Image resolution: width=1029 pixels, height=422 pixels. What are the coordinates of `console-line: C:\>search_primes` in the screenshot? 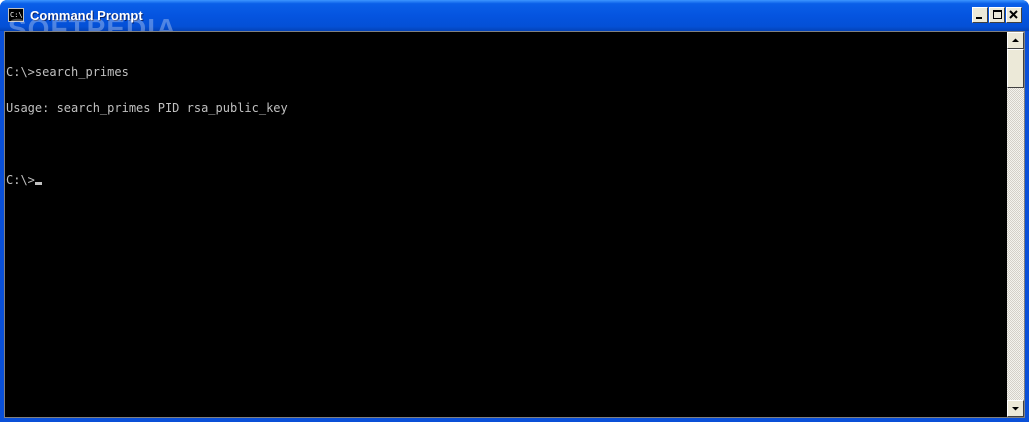 It's located at (67, 72).